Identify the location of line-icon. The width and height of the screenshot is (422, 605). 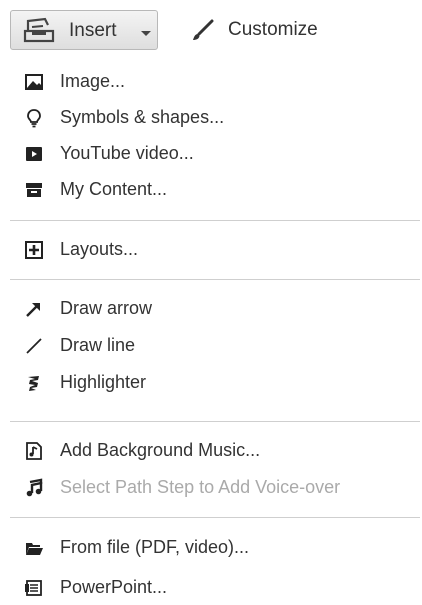
(34, 346).